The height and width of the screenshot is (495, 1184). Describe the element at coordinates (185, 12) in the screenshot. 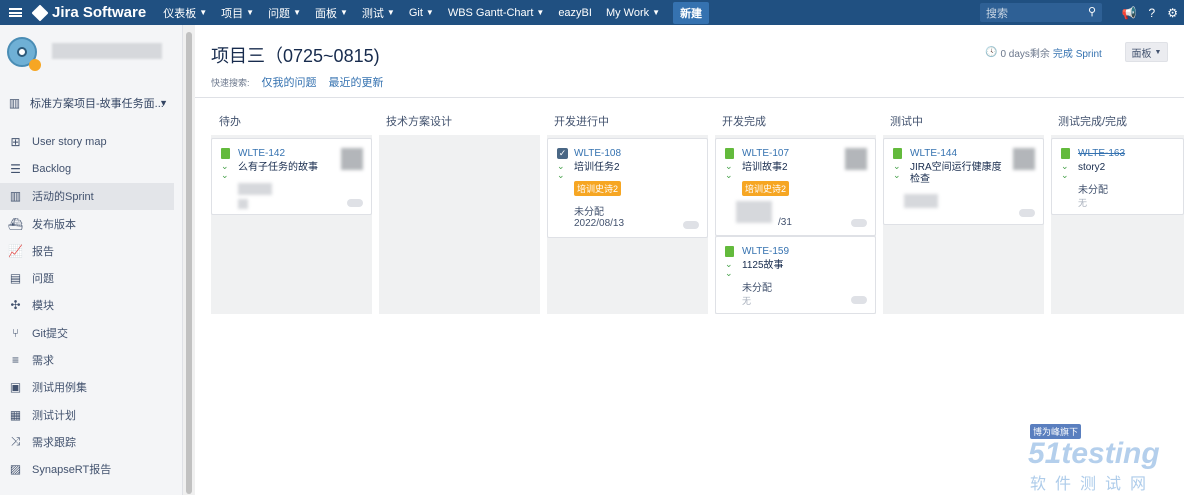

I see `nav-dashboards: 仪表板 ▼` at that location.